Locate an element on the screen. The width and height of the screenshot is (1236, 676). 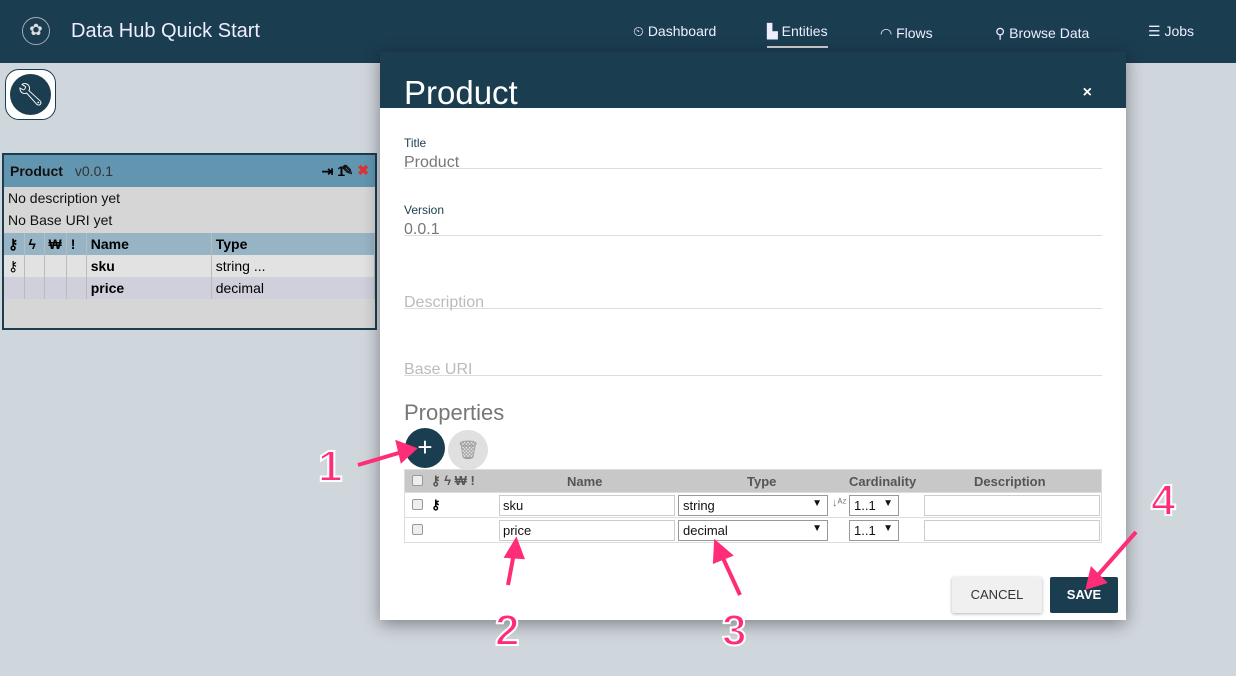
entity-description: No description yet is located at coordinates (64, 198).